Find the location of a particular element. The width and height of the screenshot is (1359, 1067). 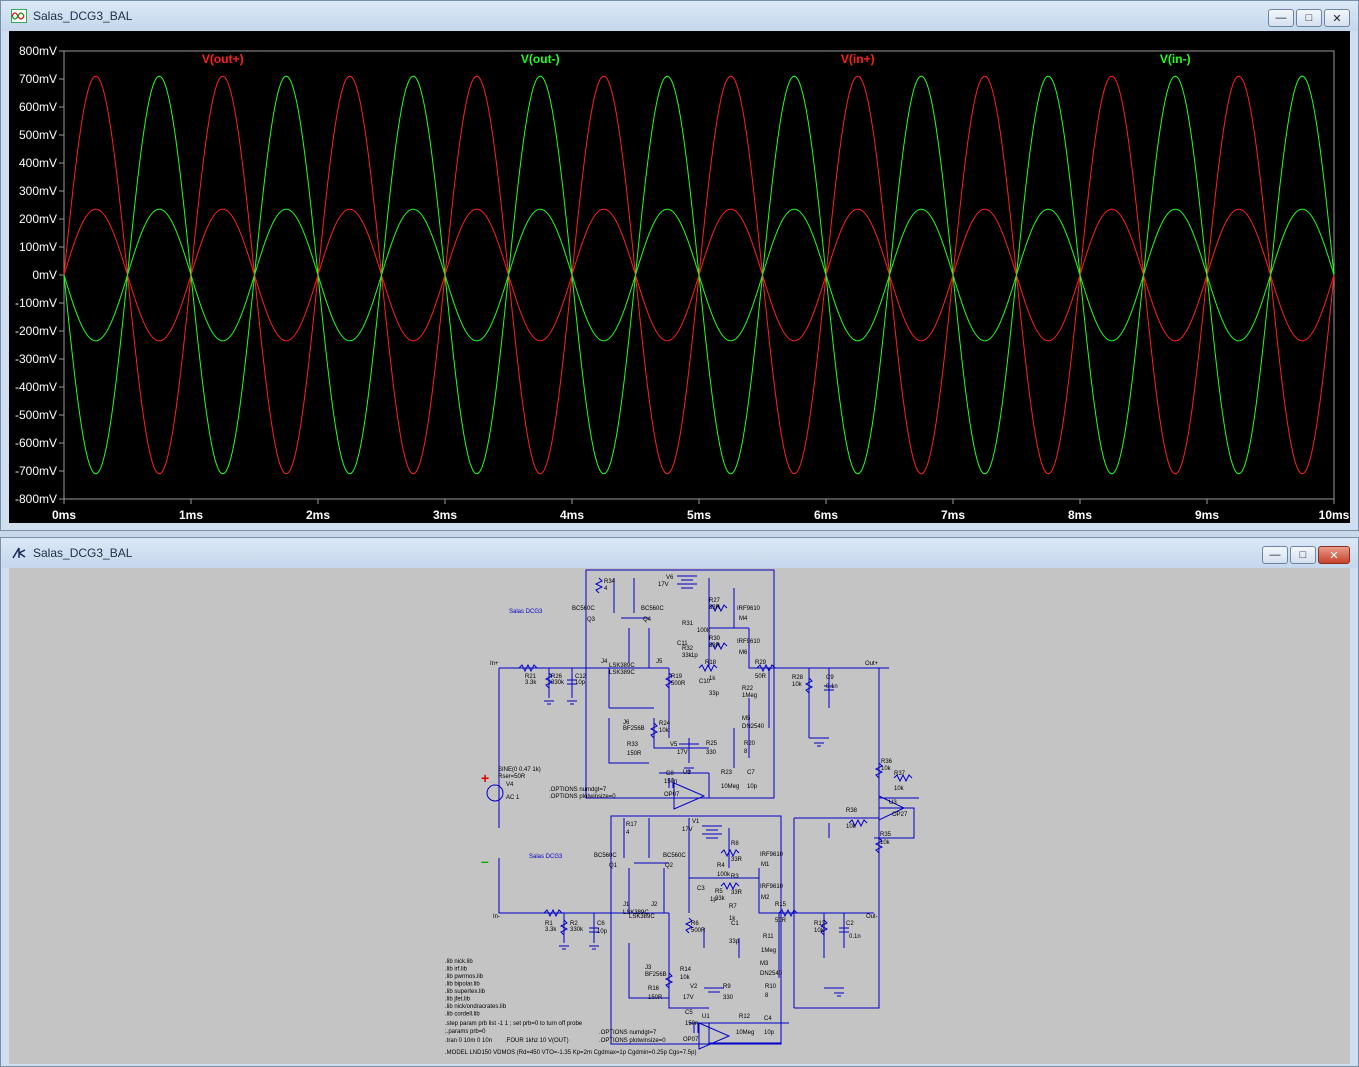

label-R38v: 10k is located at coordinates (851, 827).